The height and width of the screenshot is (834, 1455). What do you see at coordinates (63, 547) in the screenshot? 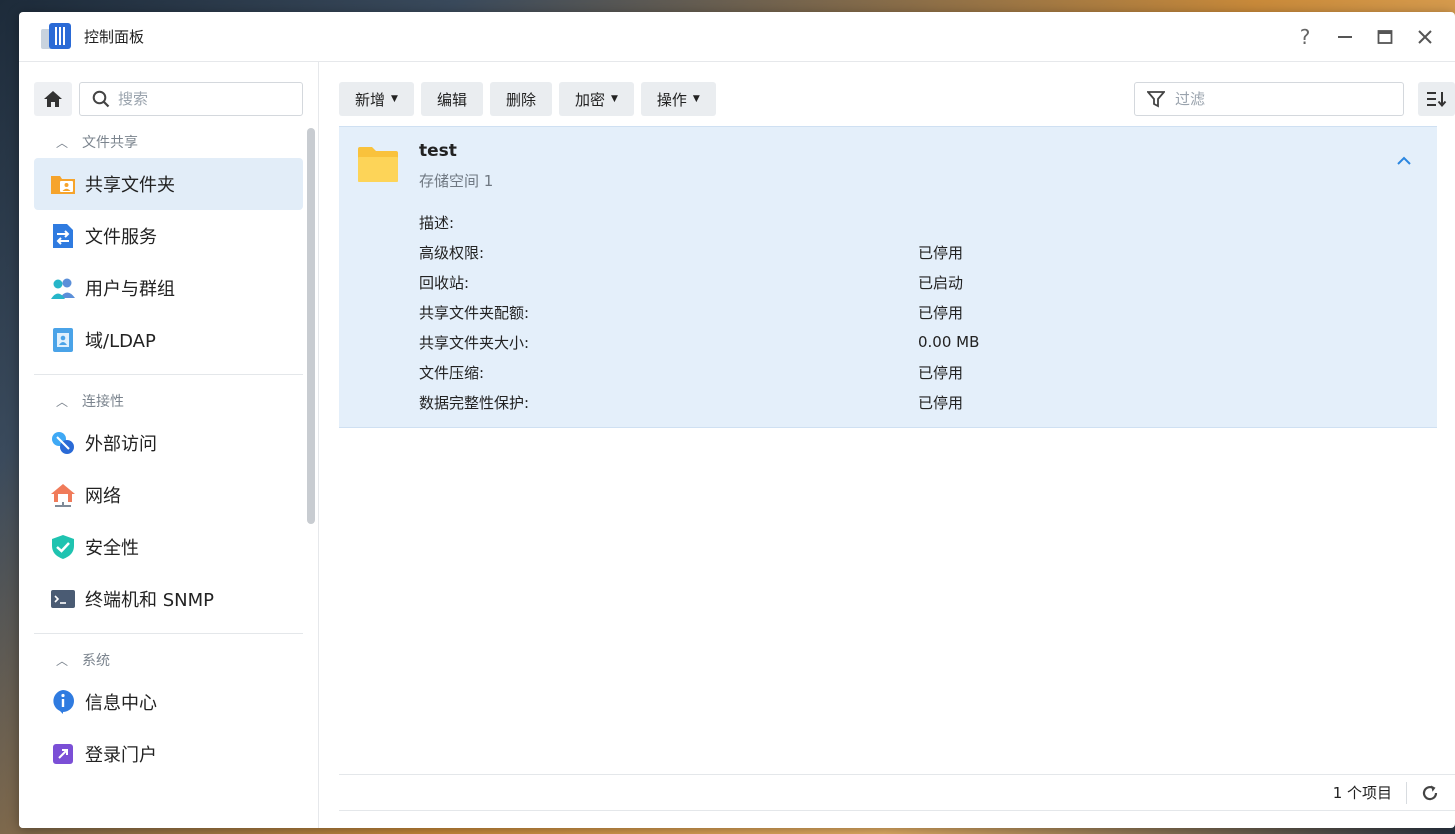
I see `shield-icon` at bounding box center [63, 547].